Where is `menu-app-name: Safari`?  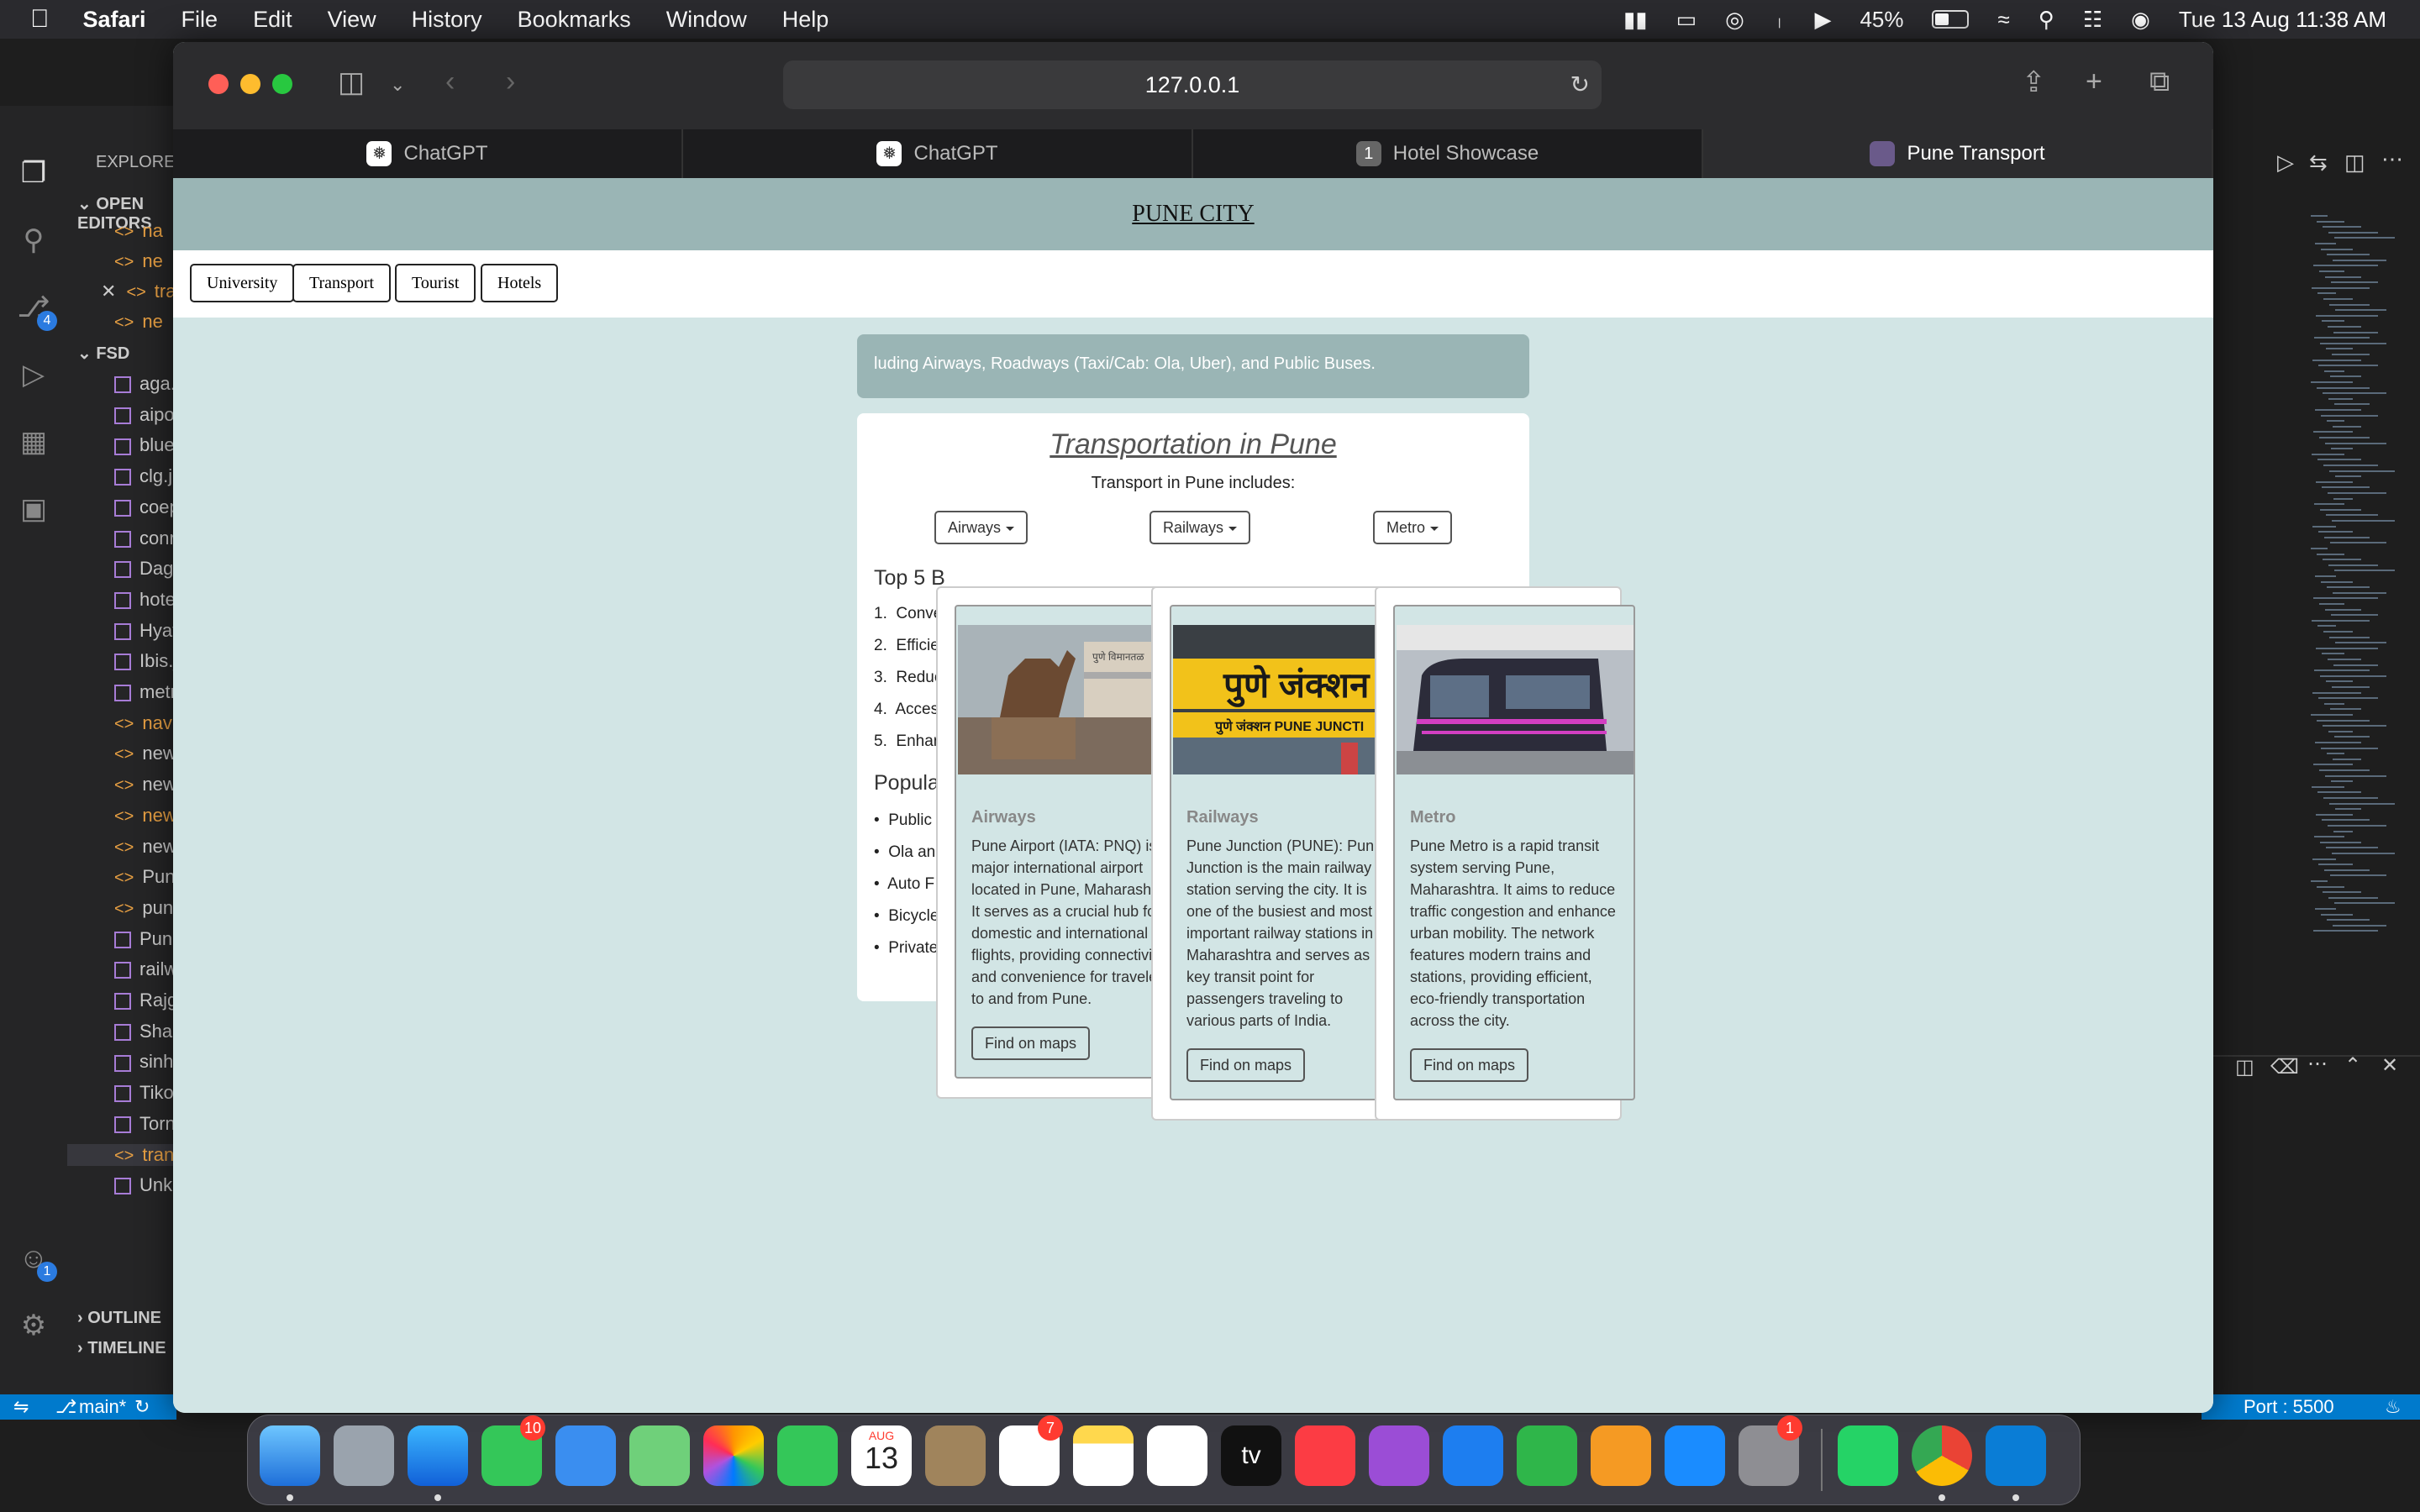 menu-app-name: Safari is located at coordinates (114, 20).